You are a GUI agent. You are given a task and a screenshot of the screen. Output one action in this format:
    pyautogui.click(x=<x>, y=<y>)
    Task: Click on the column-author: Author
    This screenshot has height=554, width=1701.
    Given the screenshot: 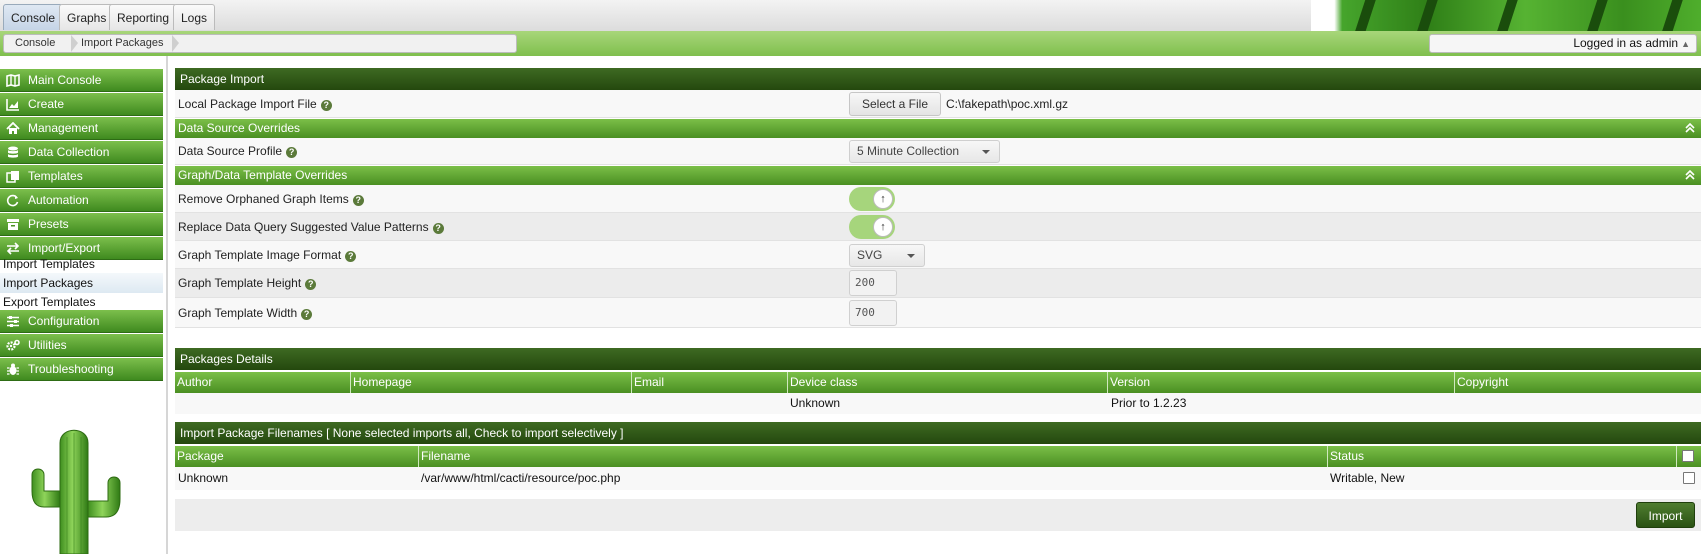 What is the action you would take?
    pyautogui.click(x=263, y=382)
    